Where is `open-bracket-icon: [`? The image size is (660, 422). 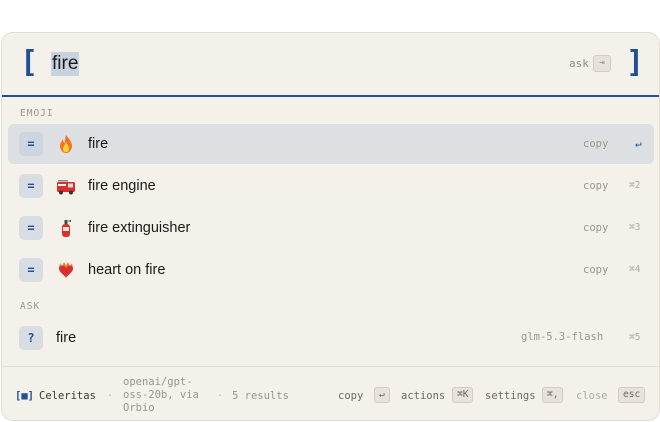
open-bracket-icon: [ is located at coordinates (29, 62).